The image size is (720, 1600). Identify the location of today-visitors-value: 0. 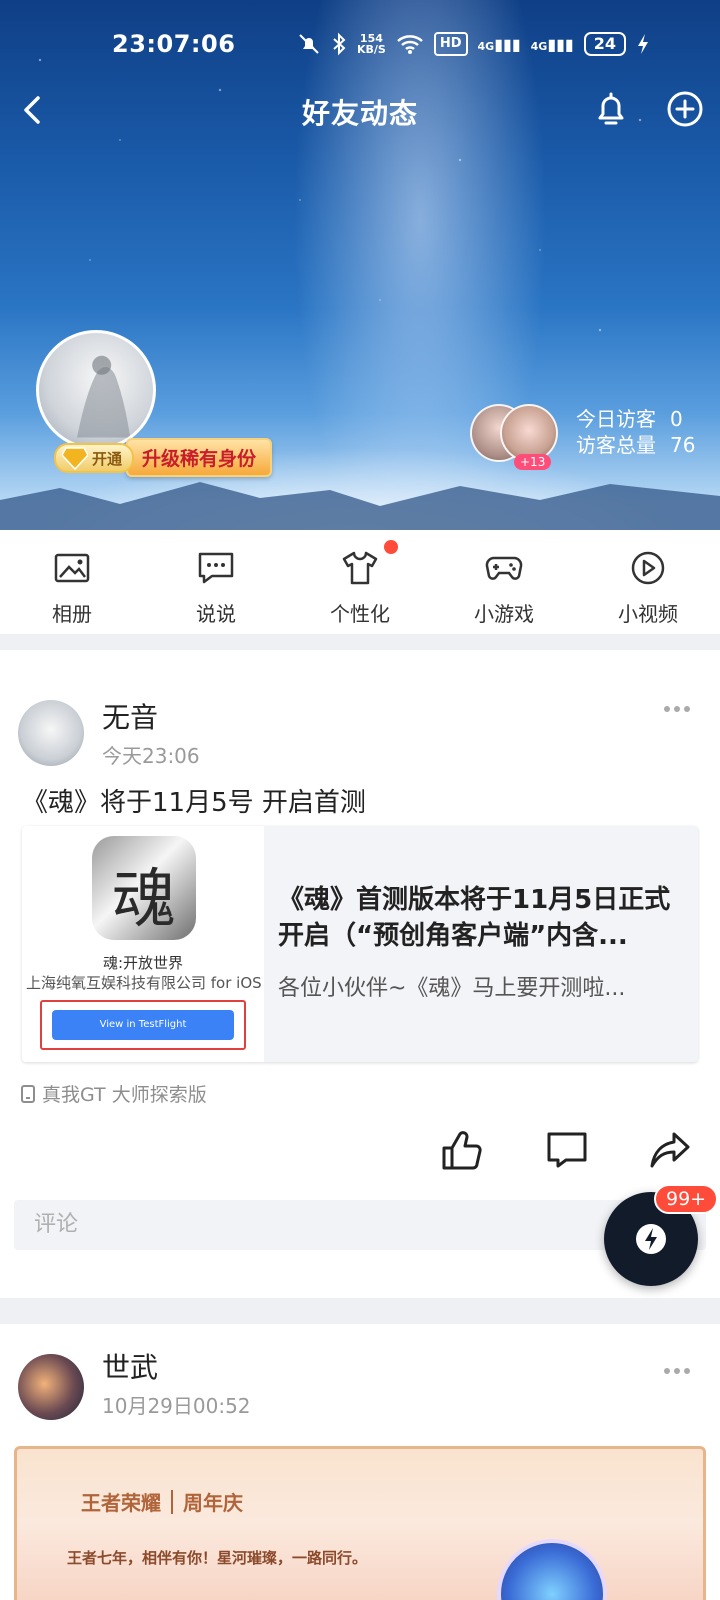
(676, 419).